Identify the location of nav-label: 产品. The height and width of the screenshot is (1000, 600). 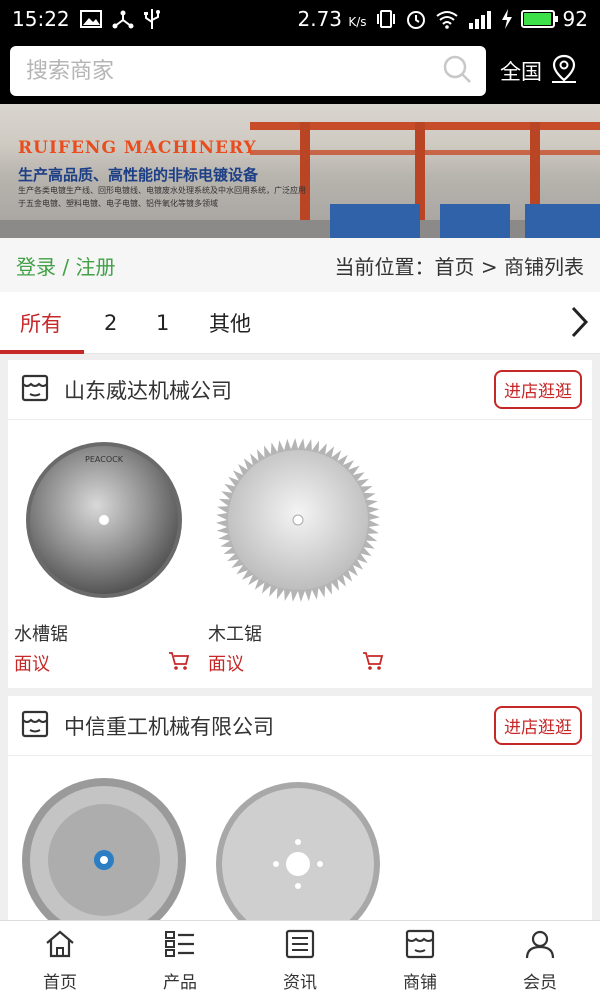
(180, 982).